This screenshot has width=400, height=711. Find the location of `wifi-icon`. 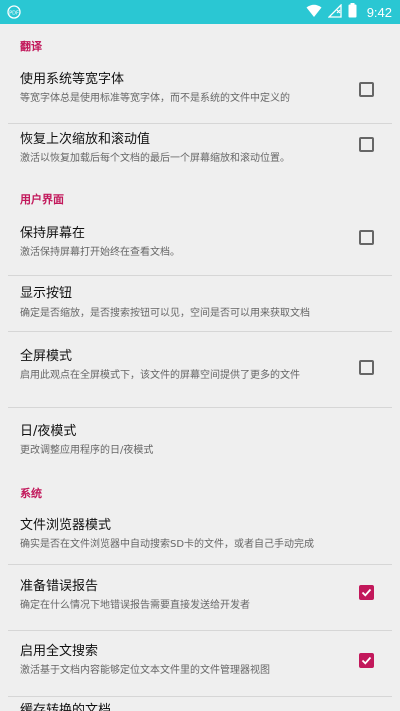

wifi-icon is located at coordinates (314, 12).